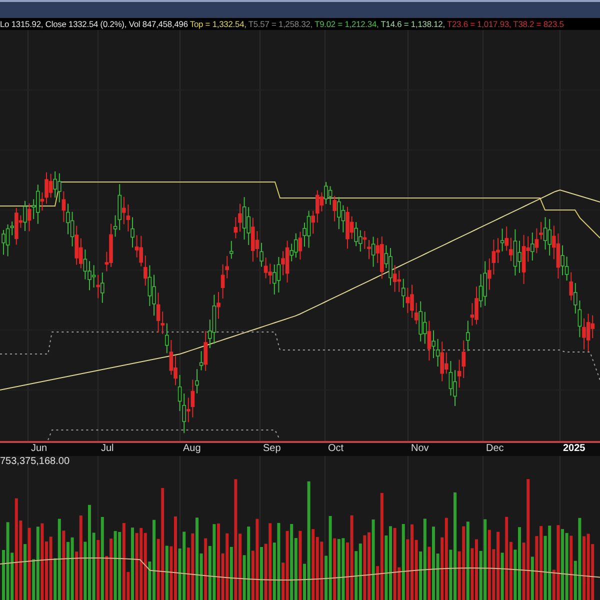 Image resolution: width=600 pixels, height=600 pixels. I want to click on axis-label: Oct, so click(336, 449).